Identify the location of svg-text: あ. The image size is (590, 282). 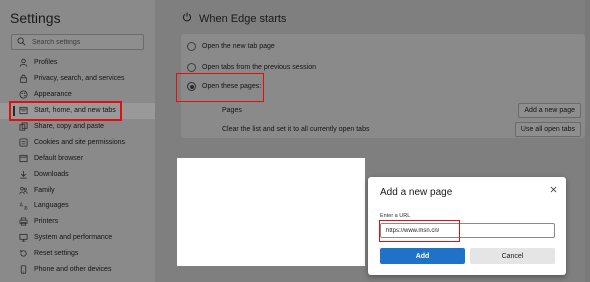
(25, 208).